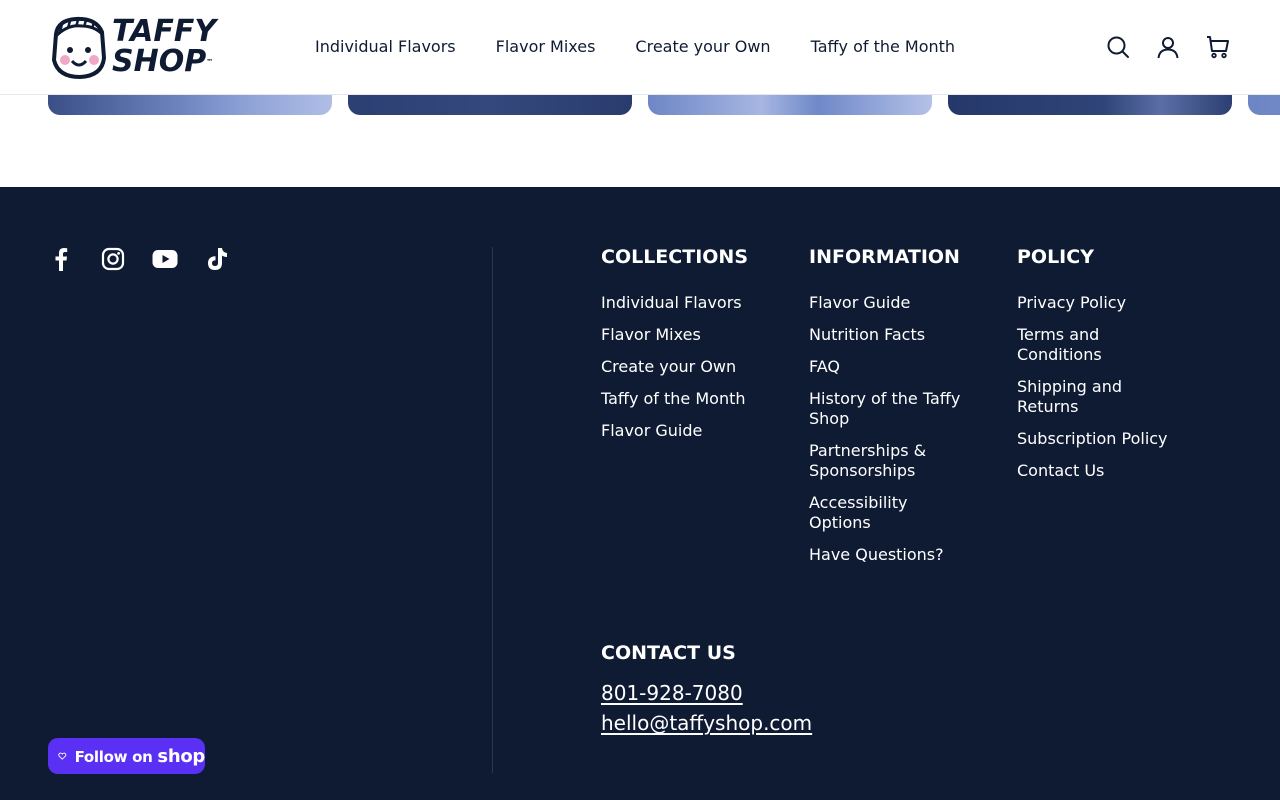  Describe the element at coordinates (702, 47) in the screenshot. I see `nav-create-your-own: Create your Own` at that location.